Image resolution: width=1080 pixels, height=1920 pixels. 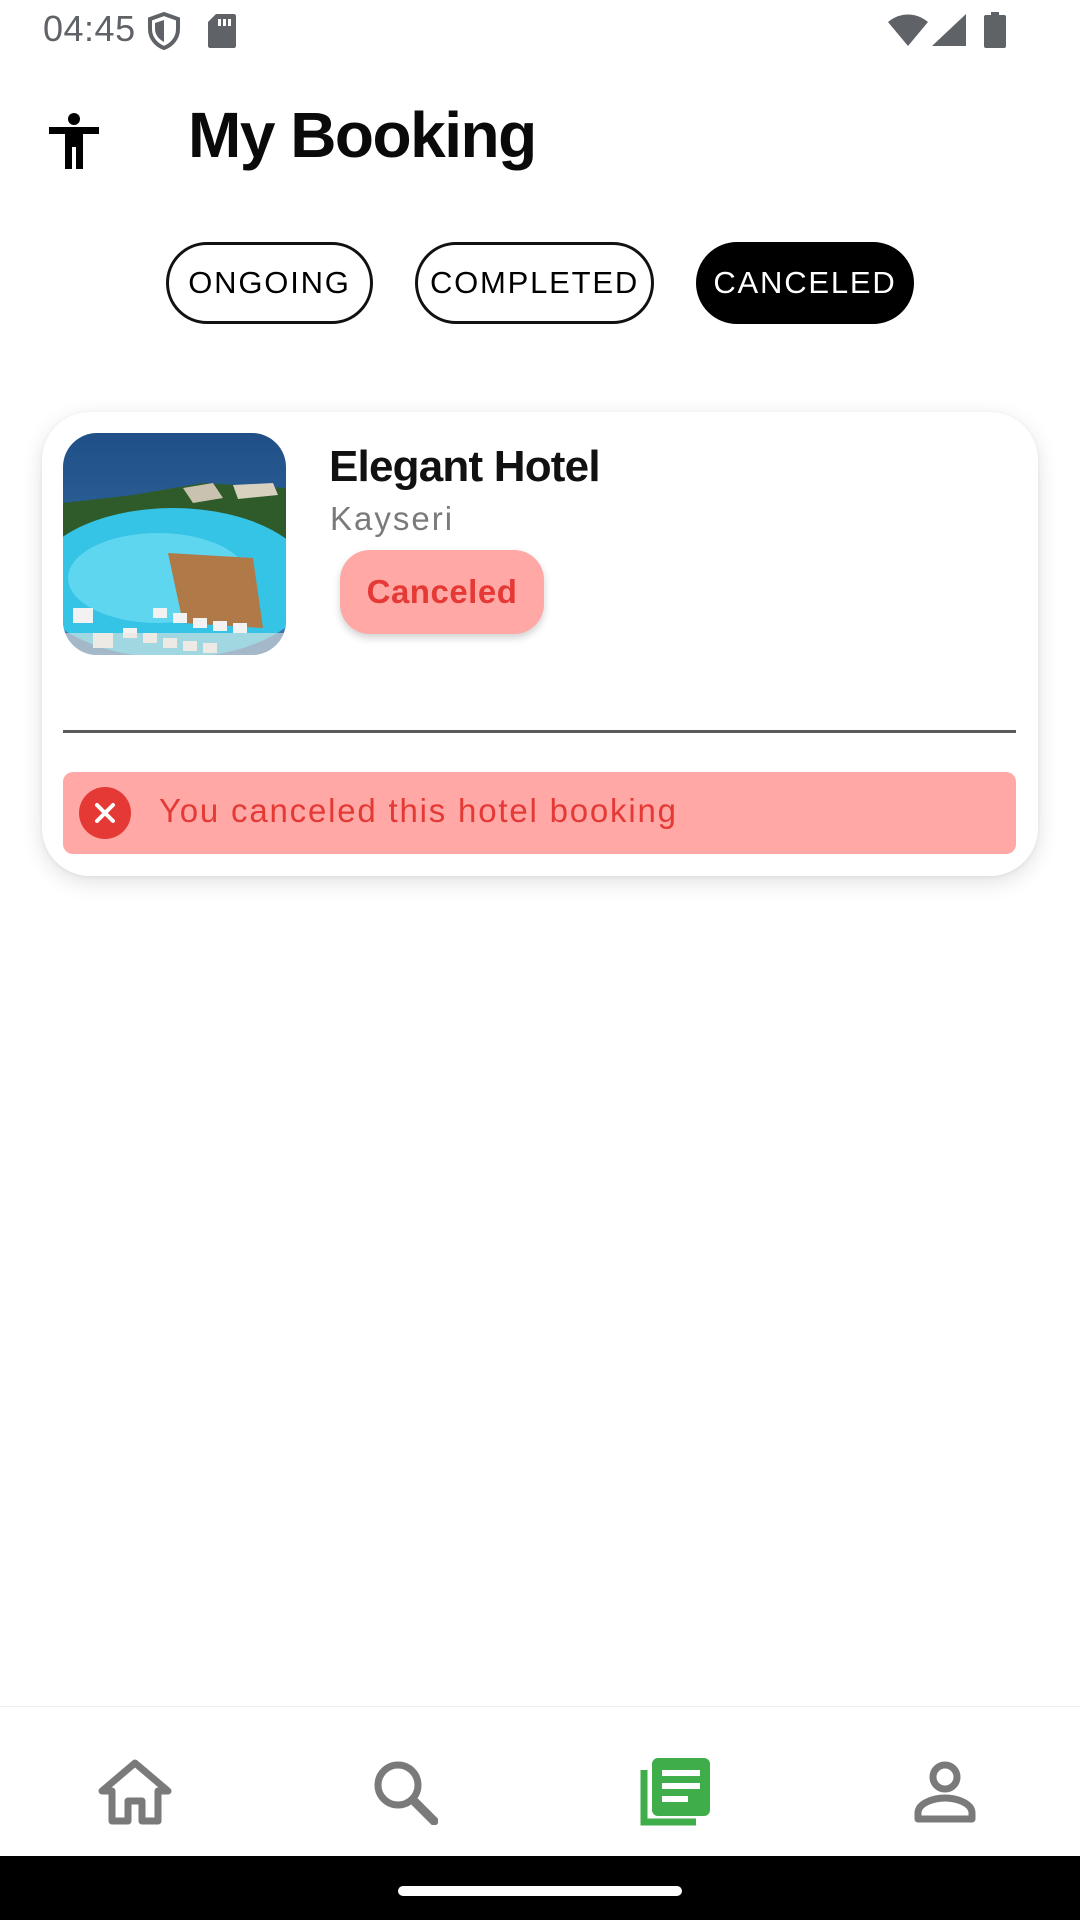 I want to click on system-nav-bar, so click(x=540, y=1888).